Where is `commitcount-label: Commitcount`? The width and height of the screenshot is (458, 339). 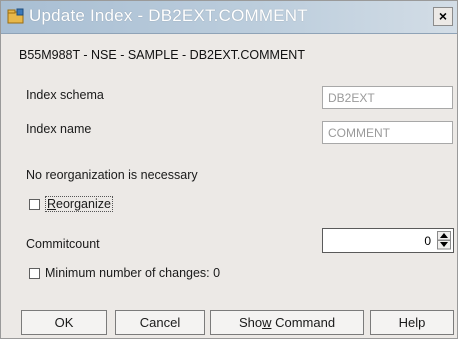 commitcount-label: Commitcount is located at coordinates (63, 244).